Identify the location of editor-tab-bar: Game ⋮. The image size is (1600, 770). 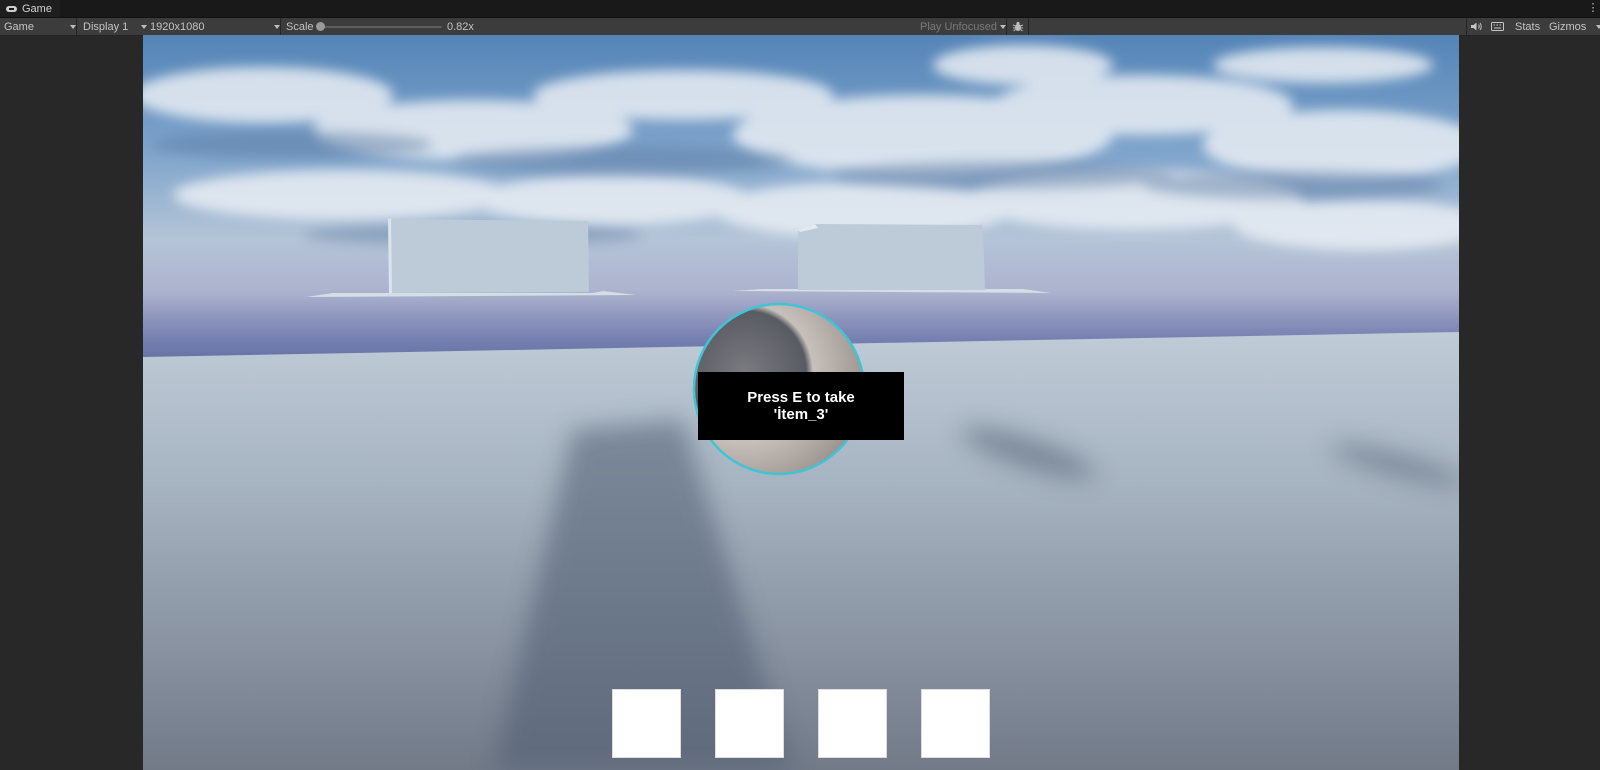
(800, 9).